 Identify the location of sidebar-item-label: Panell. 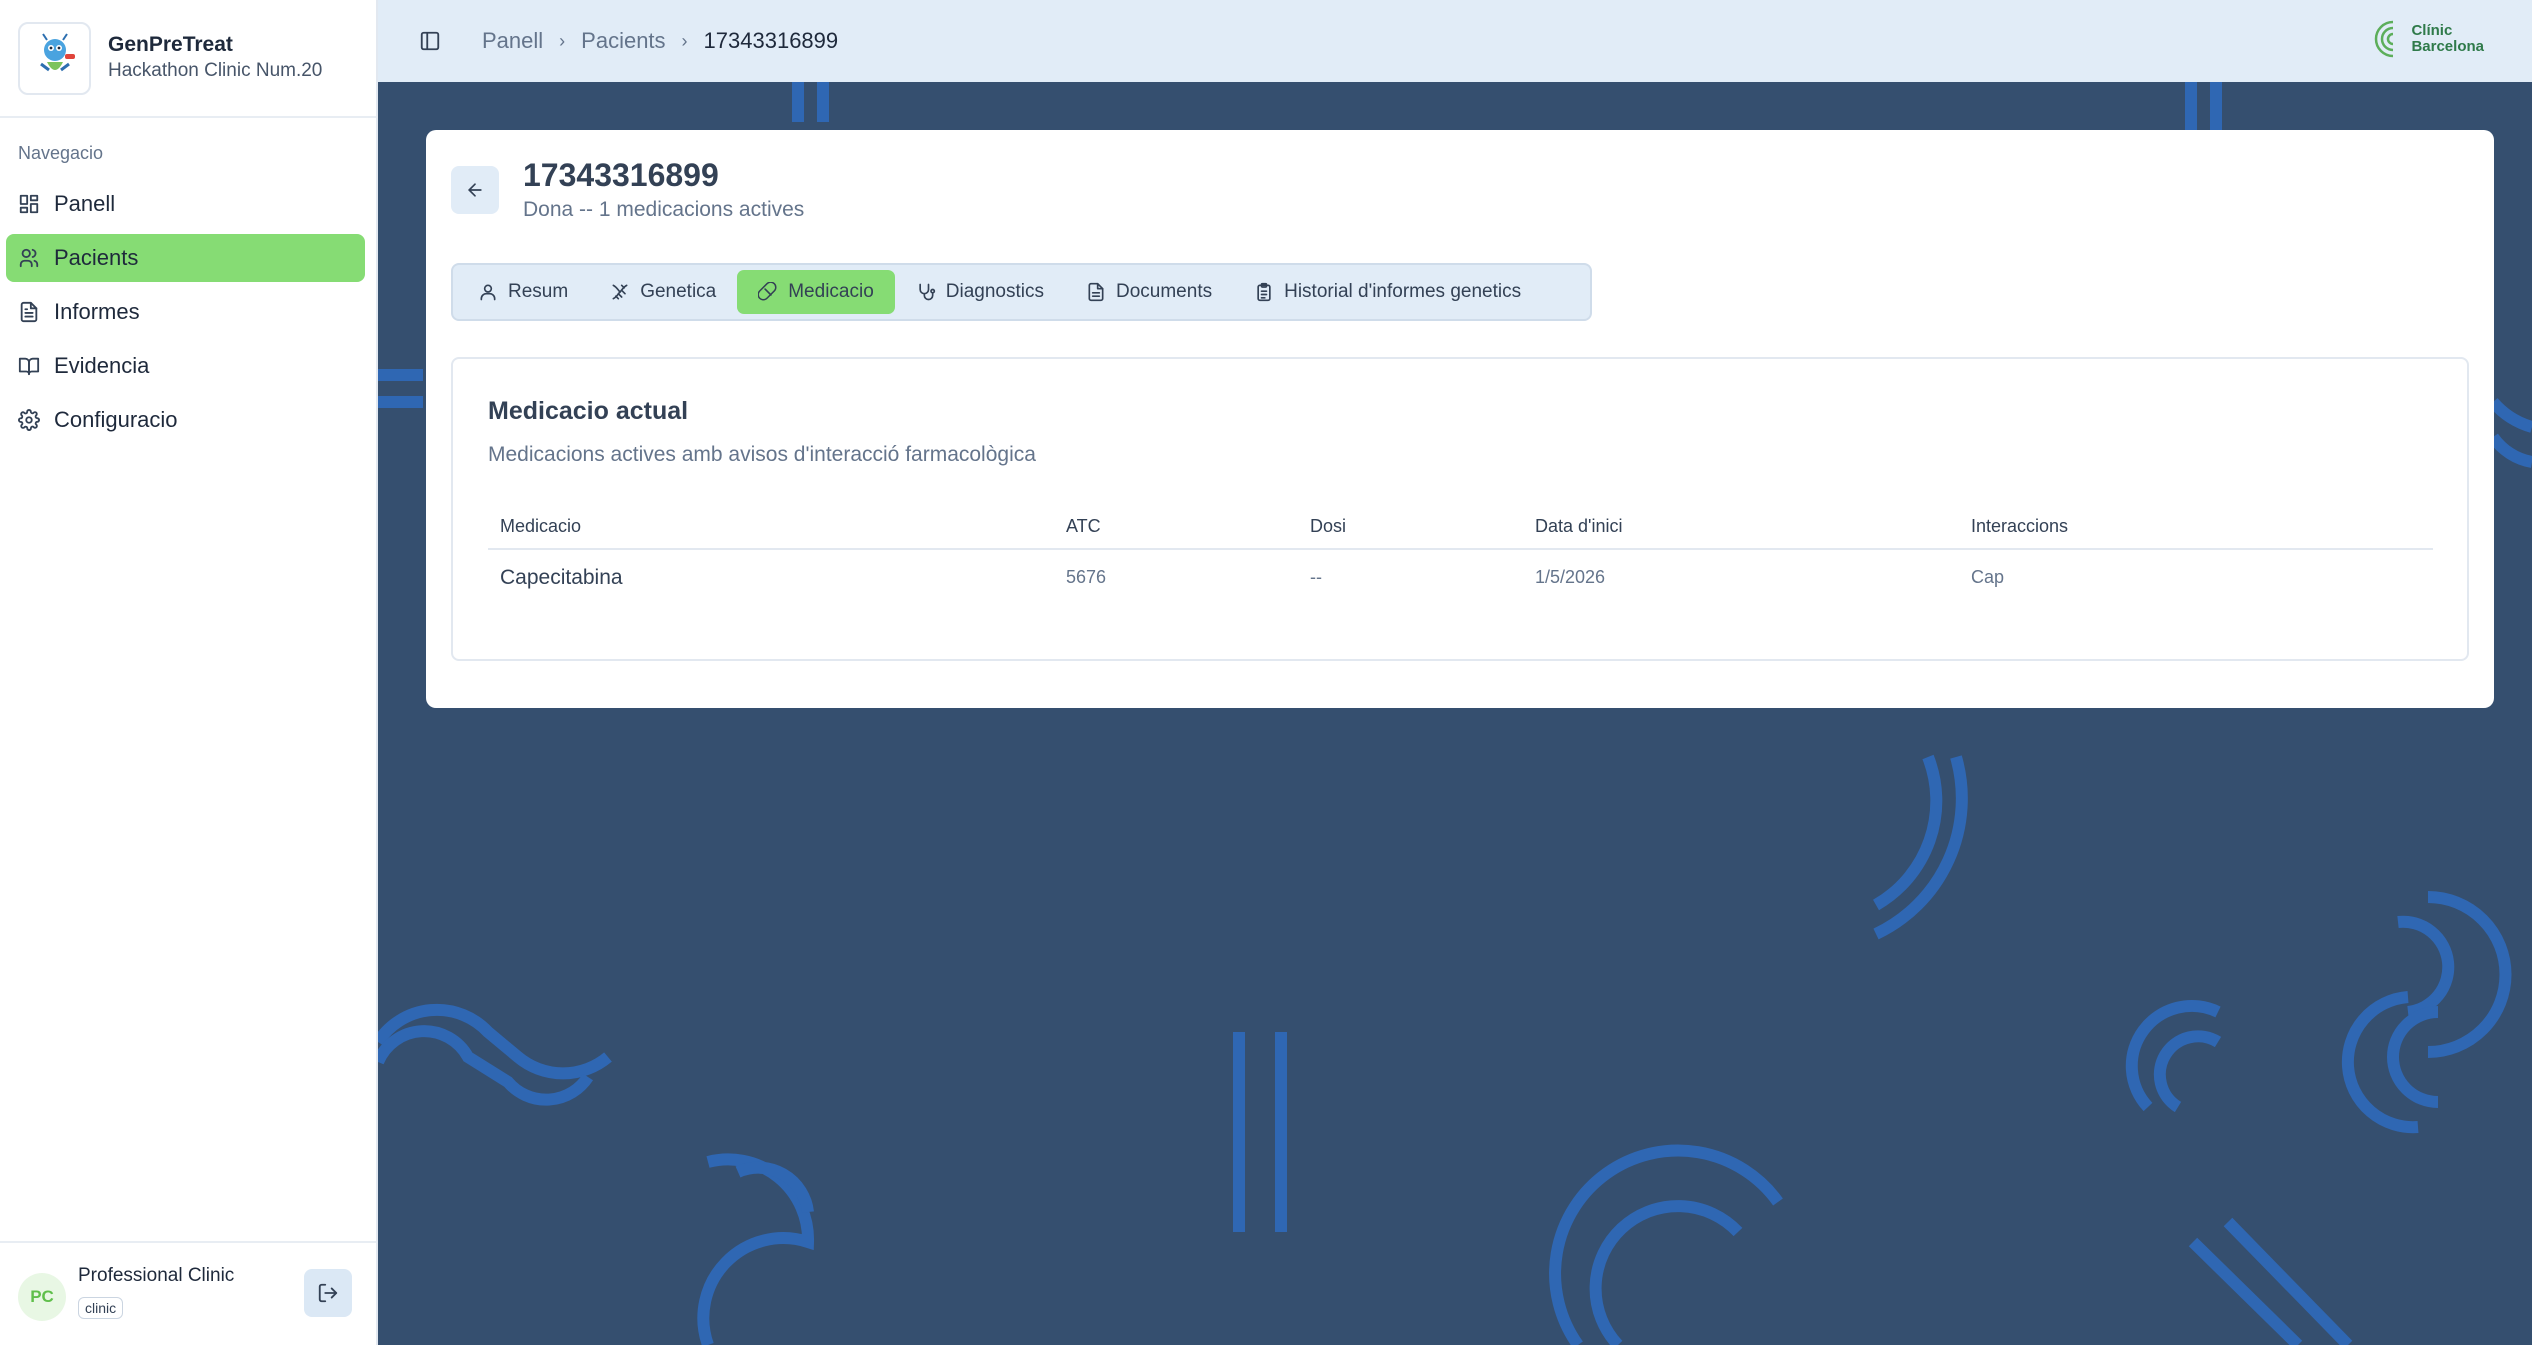
(85, 203).